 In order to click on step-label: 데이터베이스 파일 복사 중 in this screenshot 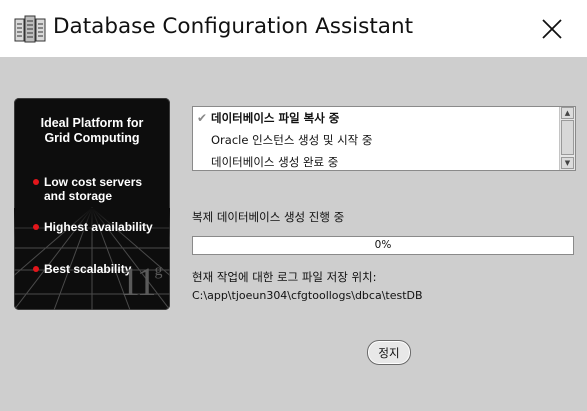, I will do `click(275, 118)`.